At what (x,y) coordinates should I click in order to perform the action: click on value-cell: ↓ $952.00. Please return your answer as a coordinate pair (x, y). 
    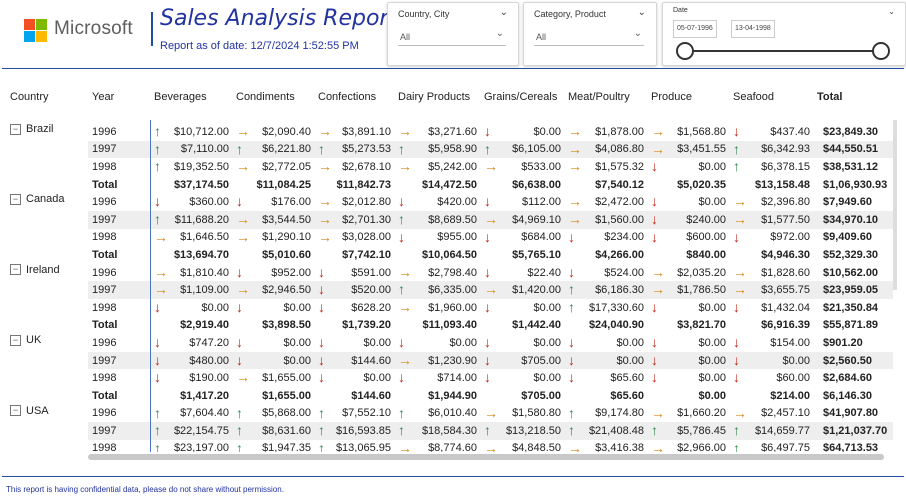
    Looking at the image, I should click on (273, 273).